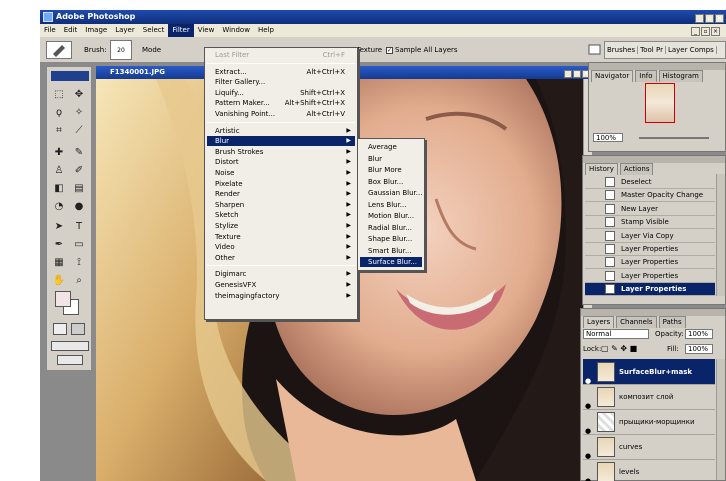  What do you see at coordinates (79, 245) in the screenshot?
I see `shape-tool-icon: ▭` at bounding box center [79, 245].